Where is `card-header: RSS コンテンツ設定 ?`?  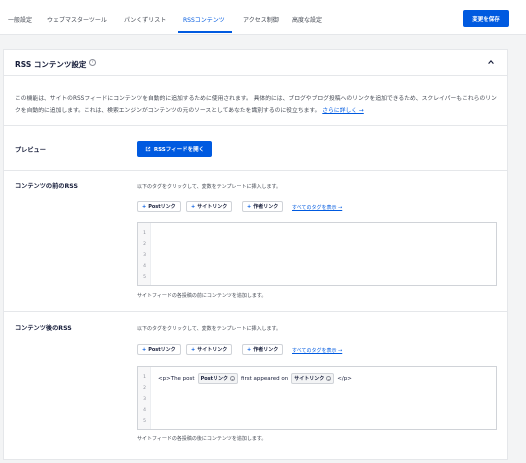 card-header: RSS コンテンツ設定 ? is located at coordinates (255, 63).